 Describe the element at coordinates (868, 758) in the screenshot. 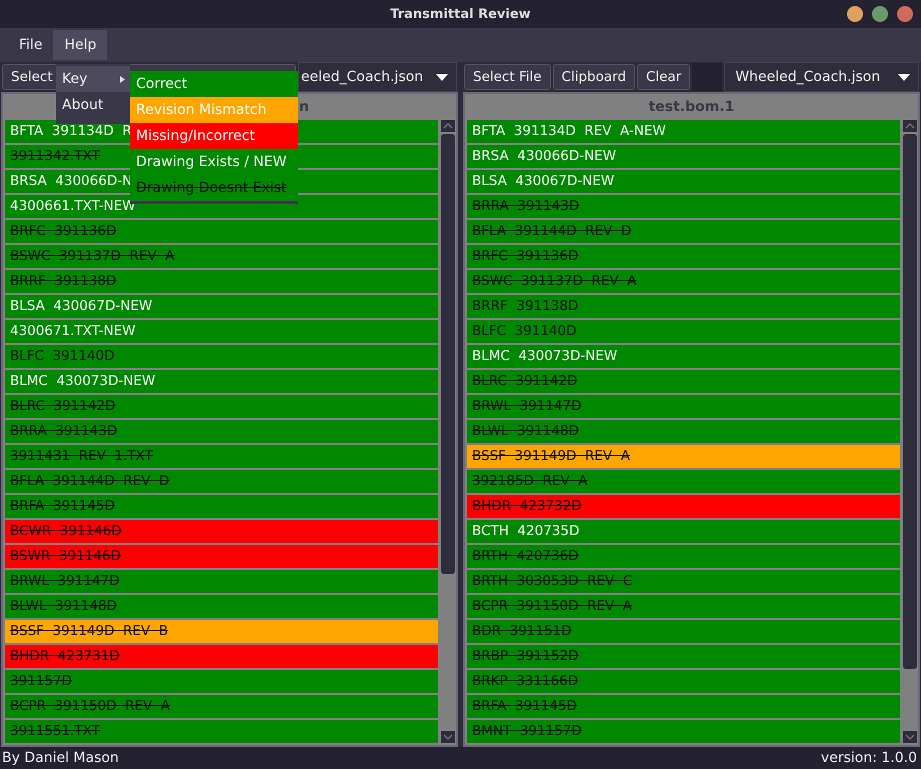

I see `version-label: version: 1.0.0` at that location.